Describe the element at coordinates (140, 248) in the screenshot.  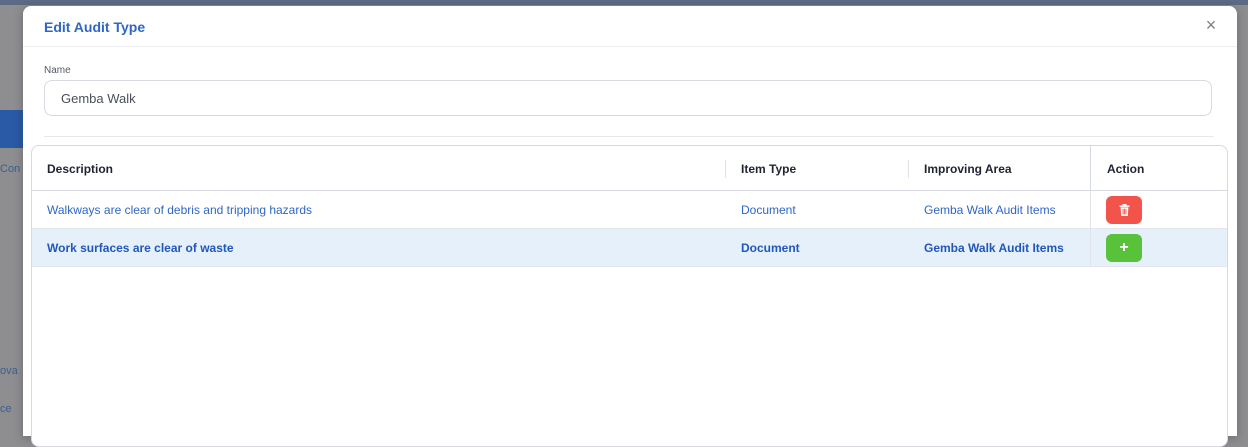
I see `row-description: Work surfaces are clear of waste` at that location.